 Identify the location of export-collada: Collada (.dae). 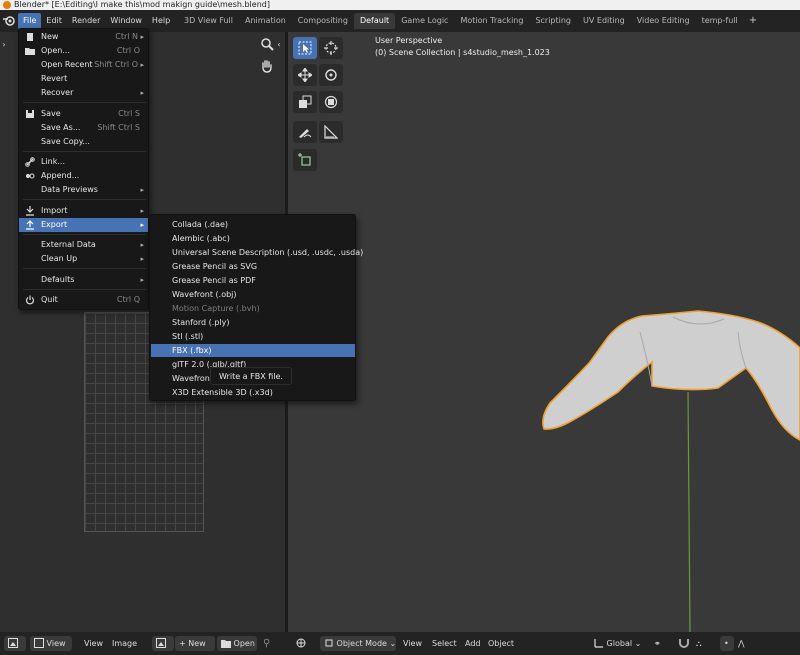
(253, 224).